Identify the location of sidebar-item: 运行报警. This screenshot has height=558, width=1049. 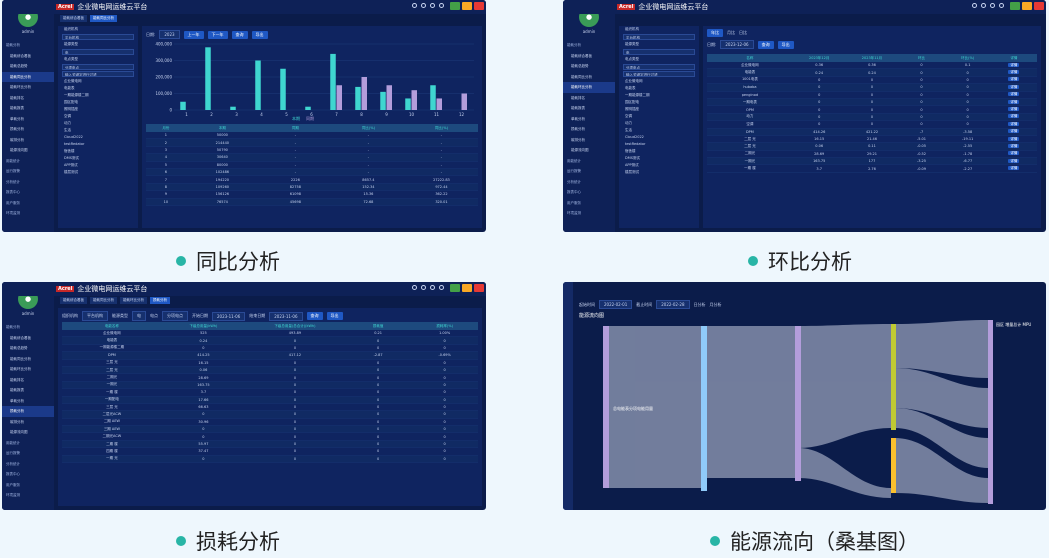
(589, 171).